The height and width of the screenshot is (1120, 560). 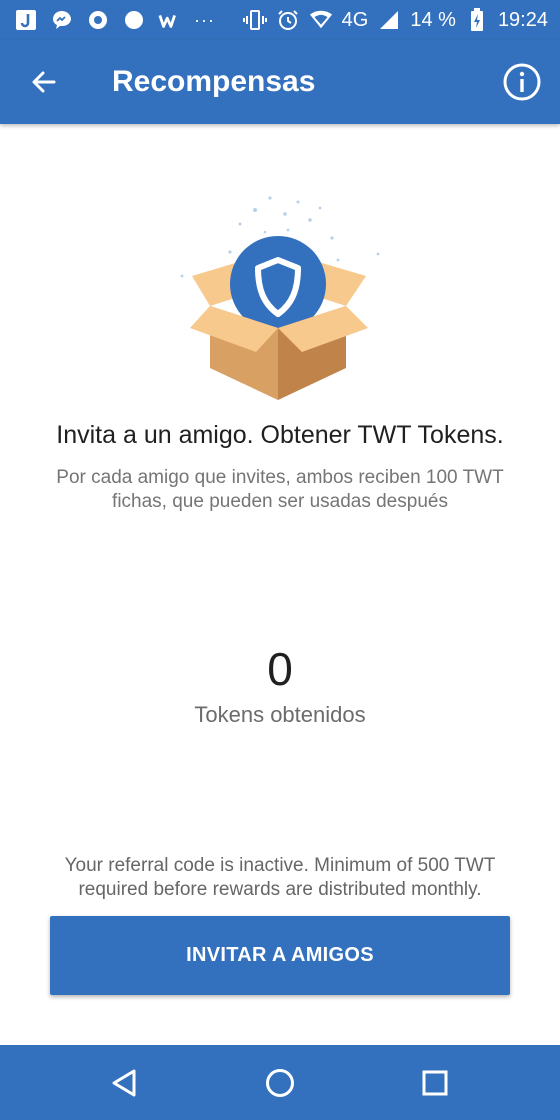 I want to click on more-notifications: ···, so click(x=204, y=20).